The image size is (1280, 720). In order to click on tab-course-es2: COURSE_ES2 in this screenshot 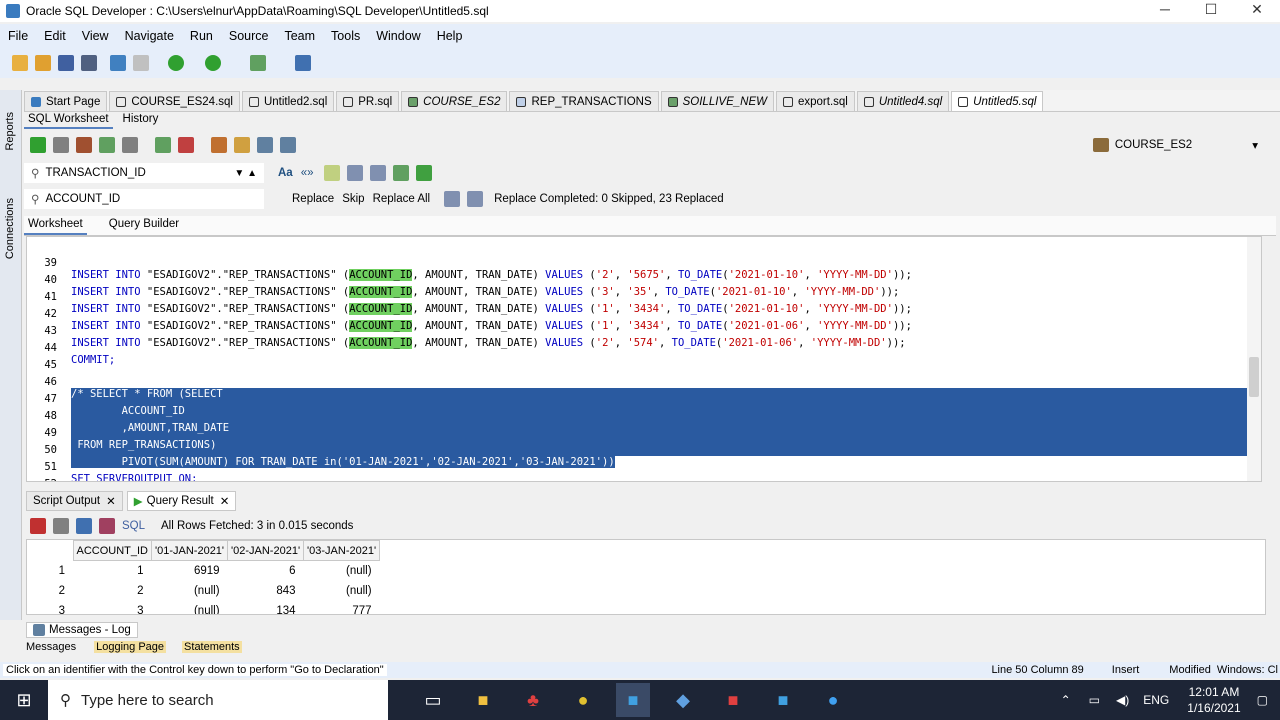, I will do `click(454, 101)`.